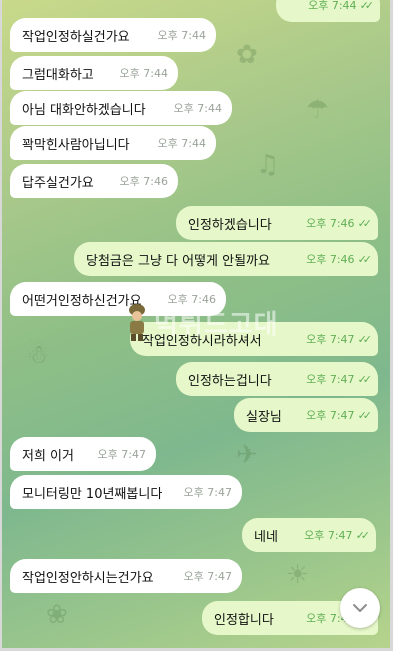 The width and height of the screenshot is (393, 651). I want to click on outgoing-message-bubble: 네네 오후 7:47 ✓✓, so click(309, 535).